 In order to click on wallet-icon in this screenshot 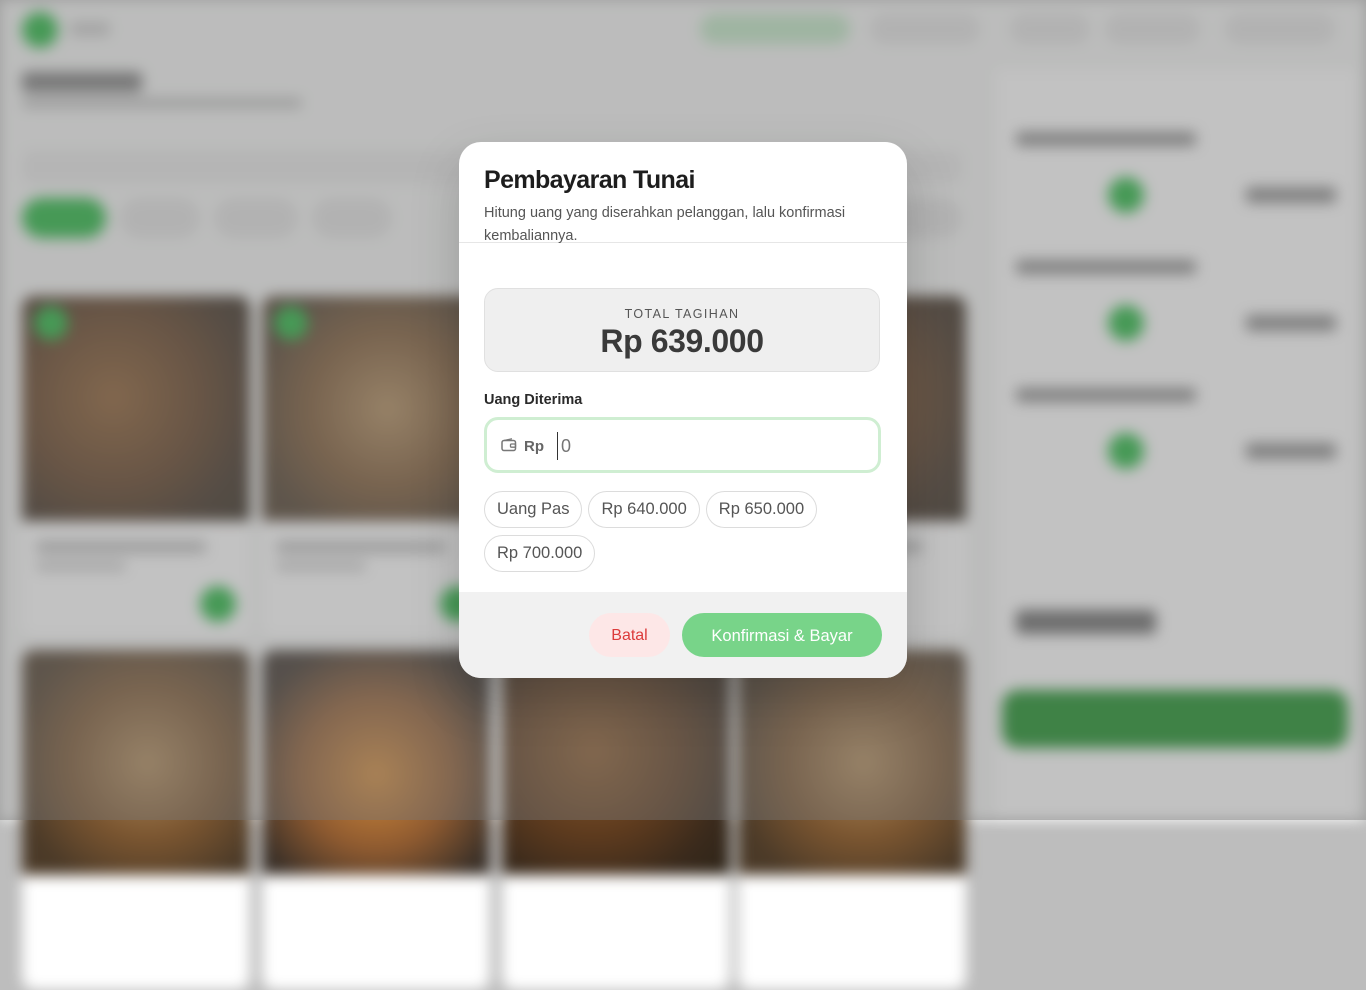, I will do `click(509, 445)`.